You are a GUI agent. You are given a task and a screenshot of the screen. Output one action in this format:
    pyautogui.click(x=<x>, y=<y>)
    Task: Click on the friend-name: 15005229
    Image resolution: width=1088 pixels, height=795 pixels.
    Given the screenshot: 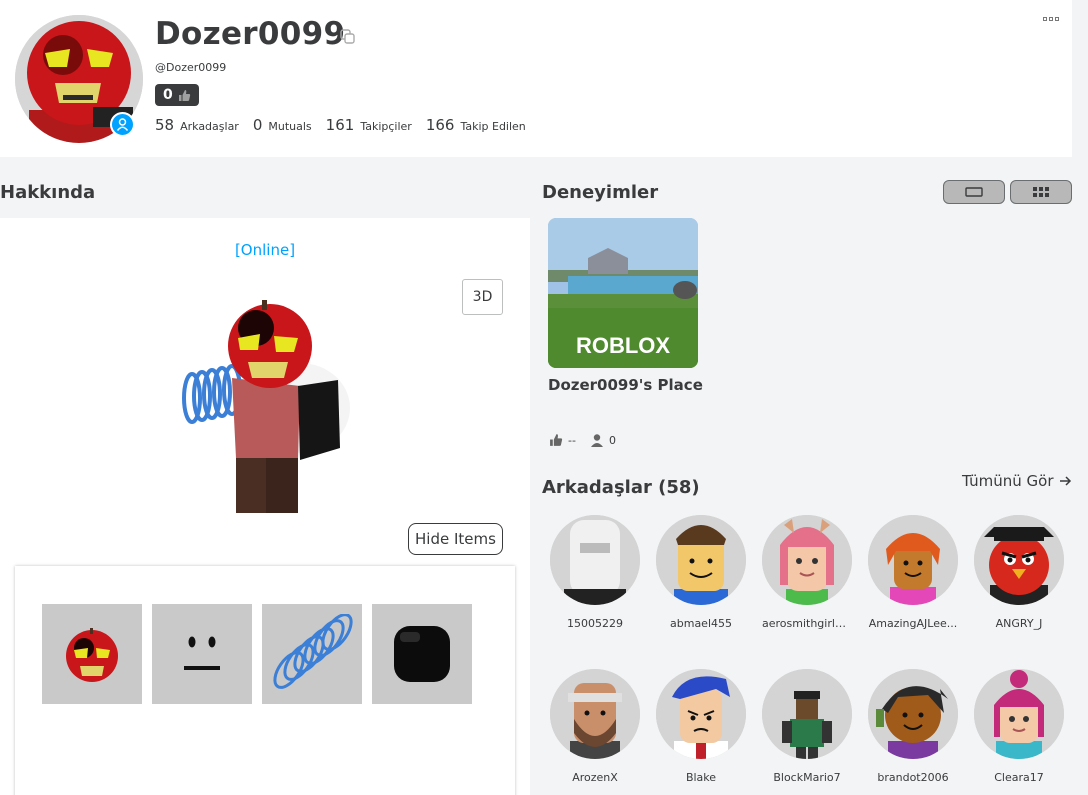 What is the action you would take?
    pyautogui.click(x=595, y=623)
    